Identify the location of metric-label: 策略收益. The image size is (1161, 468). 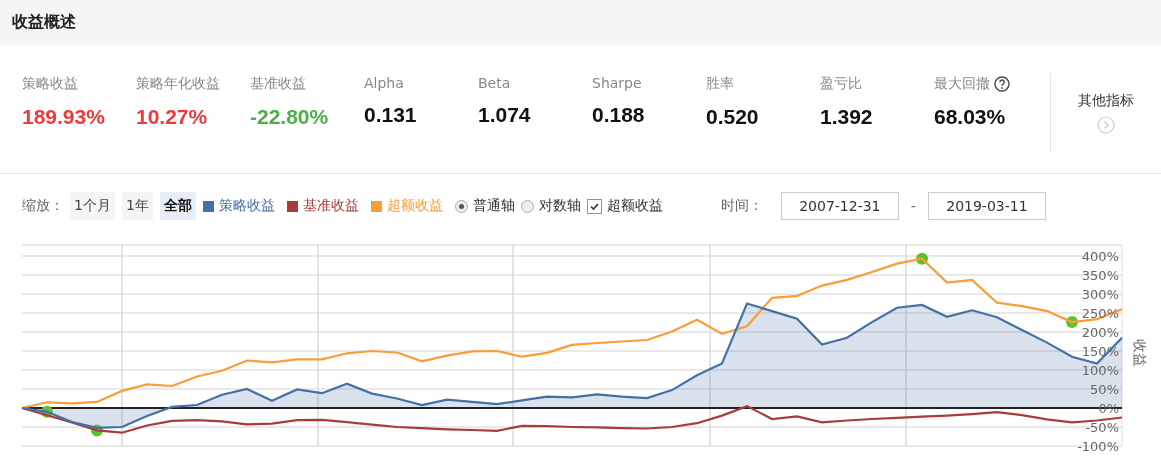
(50, 84).